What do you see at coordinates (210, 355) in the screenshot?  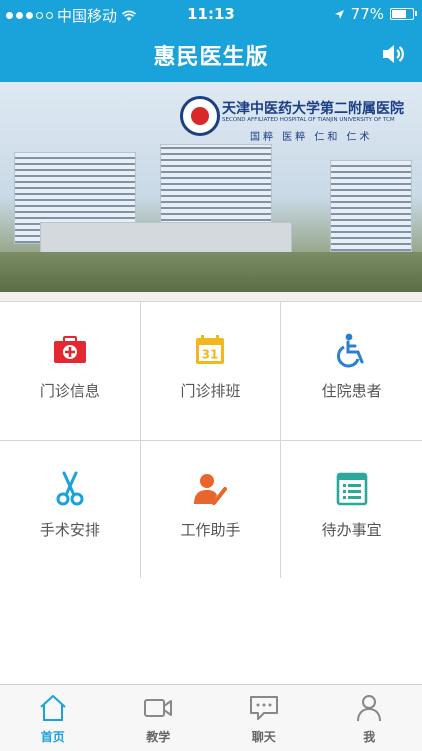 I see `calendar-day: 31` at bounding box center [210, 355].